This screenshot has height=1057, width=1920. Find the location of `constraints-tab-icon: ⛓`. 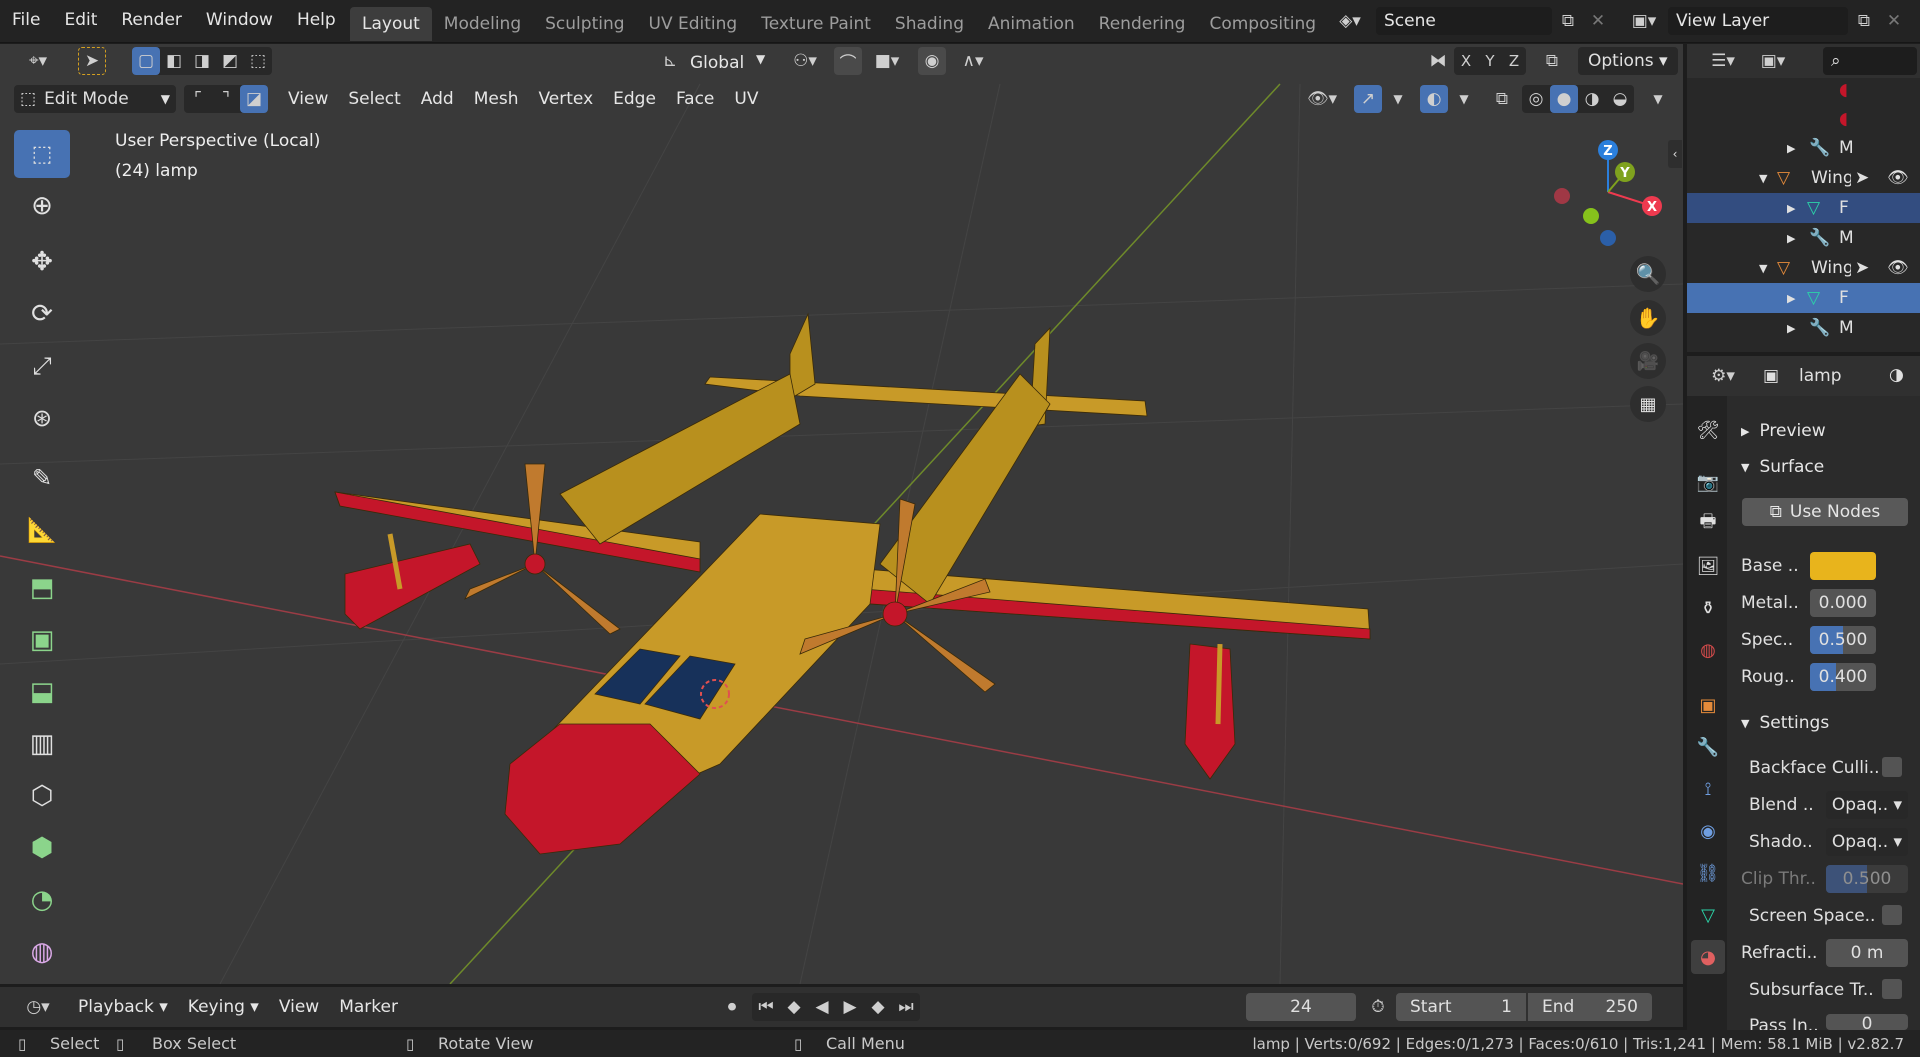

constraints-tab-icon: ⛓ is located at coordinates (1708, 873).